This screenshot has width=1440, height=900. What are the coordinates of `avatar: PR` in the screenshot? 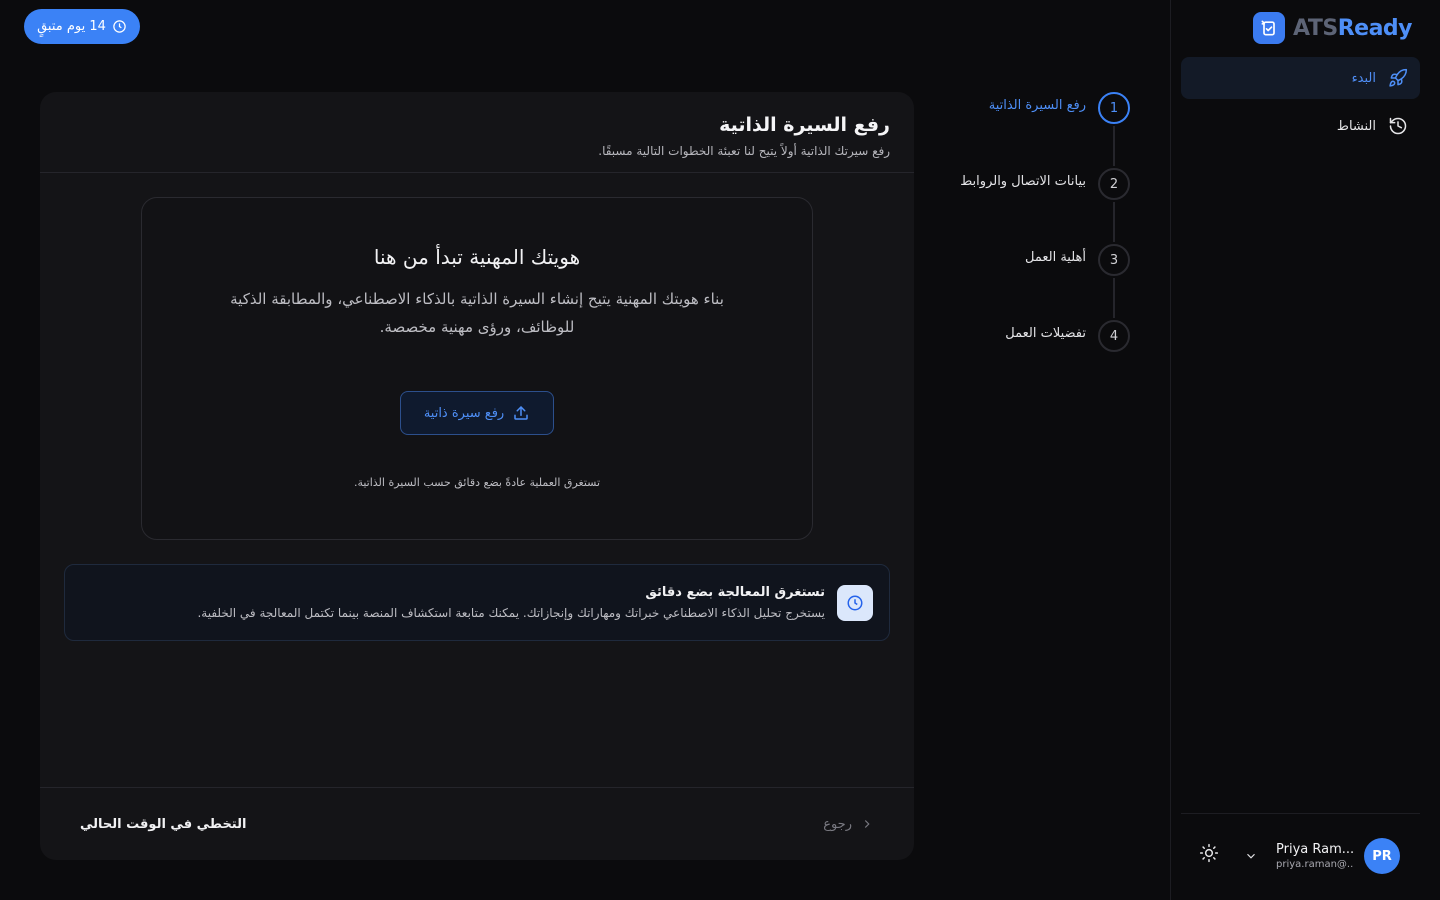 It's located at (1382, 856).